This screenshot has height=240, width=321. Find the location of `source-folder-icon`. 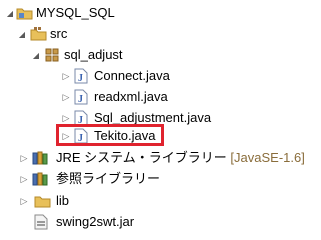

source-folder-icon is located at coordinates (39, 34).